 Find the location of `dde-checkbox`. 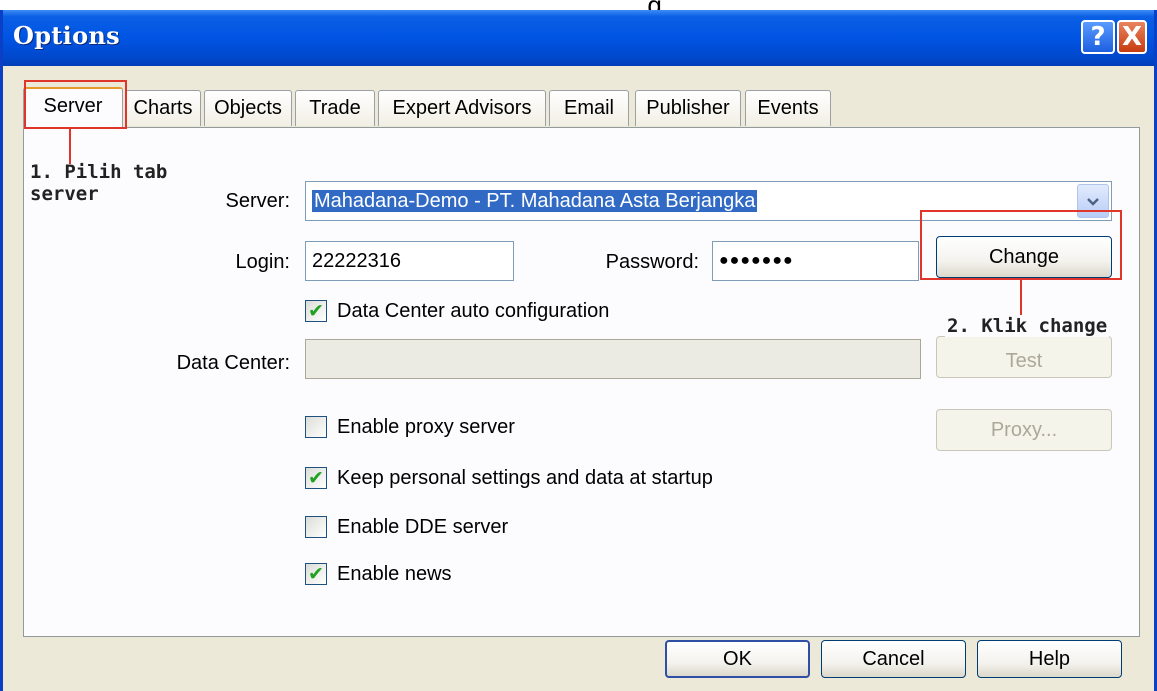

dde-checkbox is located at coordinates (316, 527).